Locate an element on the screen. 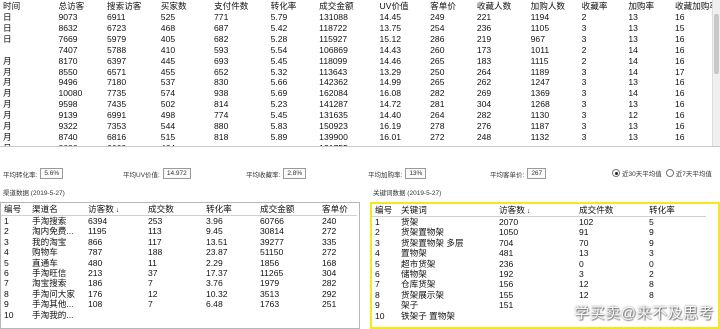 The width and height of the screenshot is (720, 329). channel-column-header: 成交数 is located at coordinates (174, 209).